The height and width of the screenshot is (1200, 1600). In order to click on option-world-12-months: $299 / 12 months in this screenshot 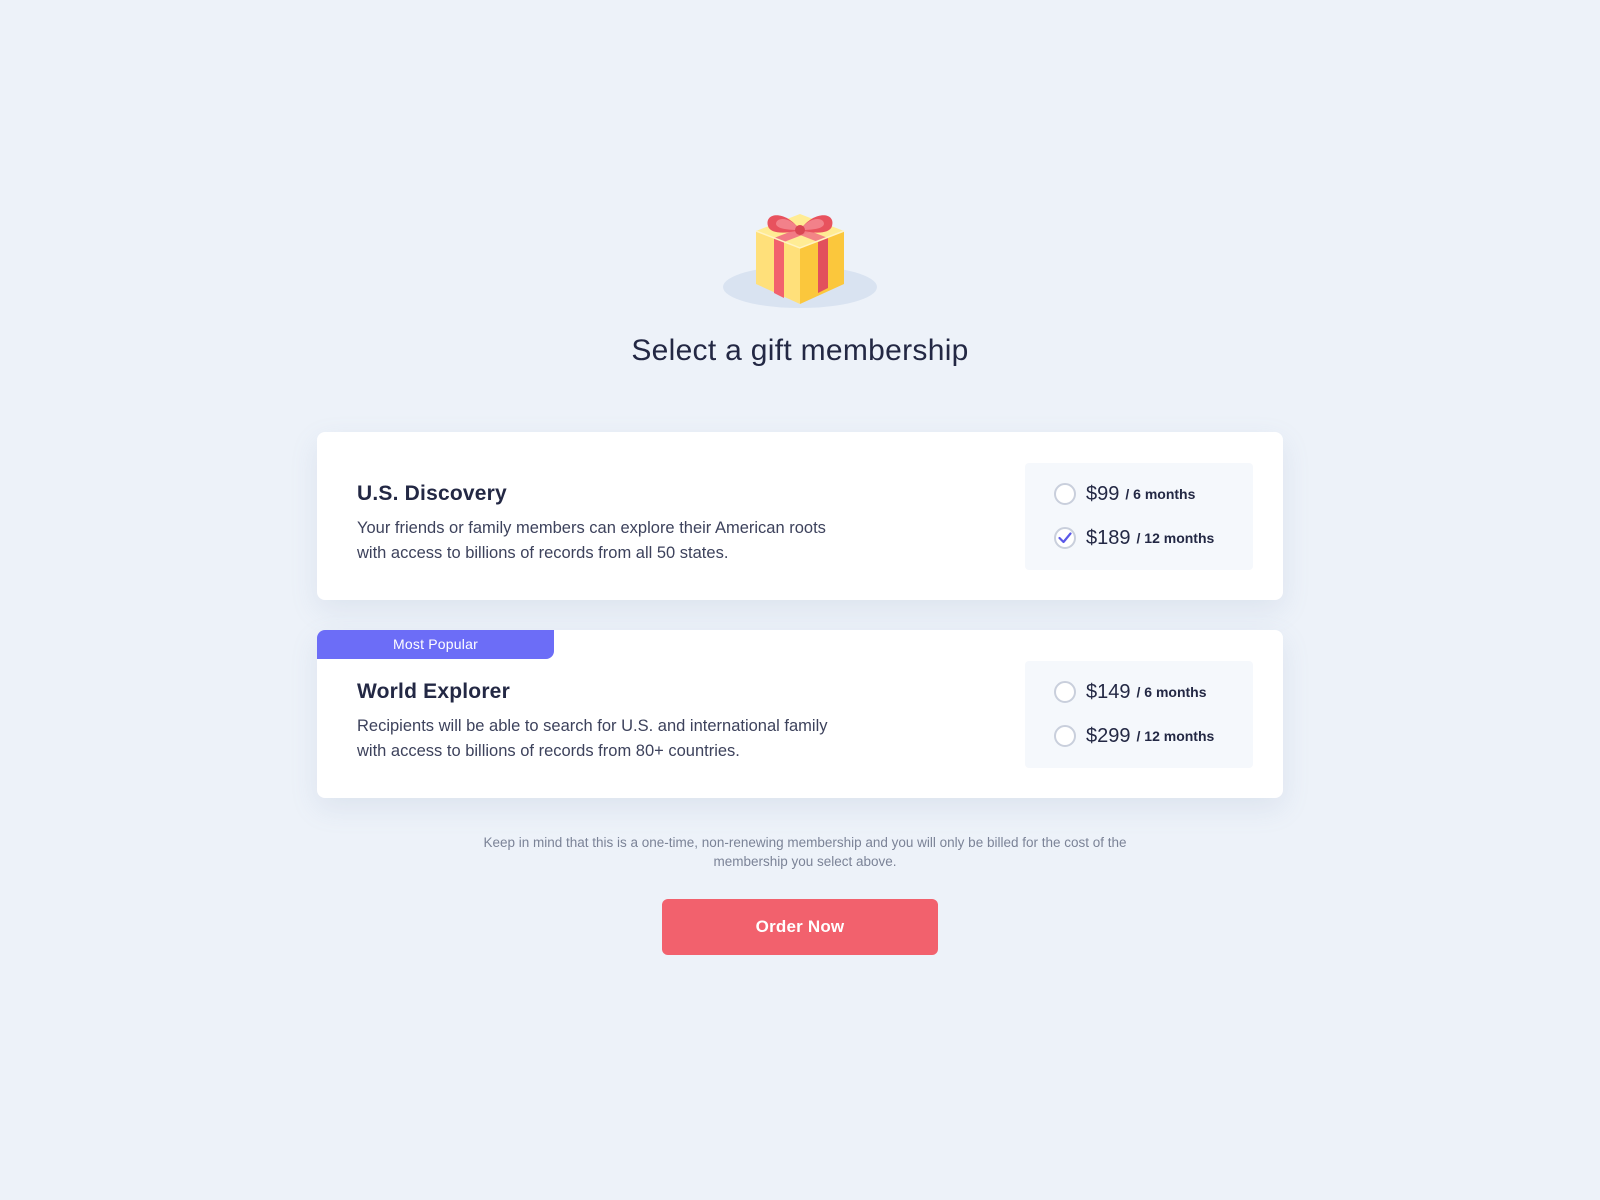, I will do `click(1134, 736)`.